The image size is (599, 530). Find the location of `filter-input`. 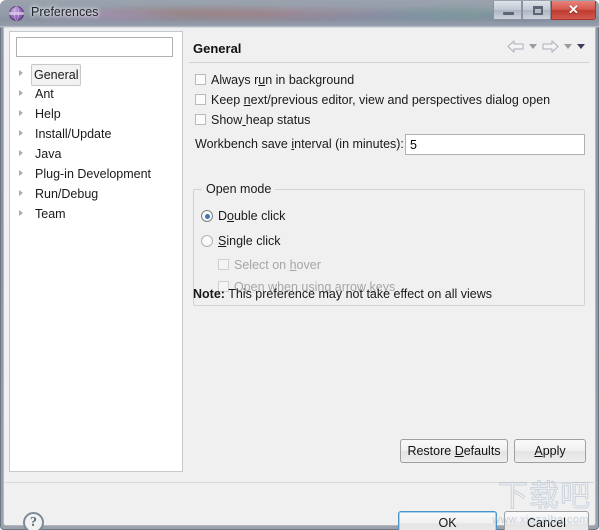

filter-input is located at coordinates (94, 47).